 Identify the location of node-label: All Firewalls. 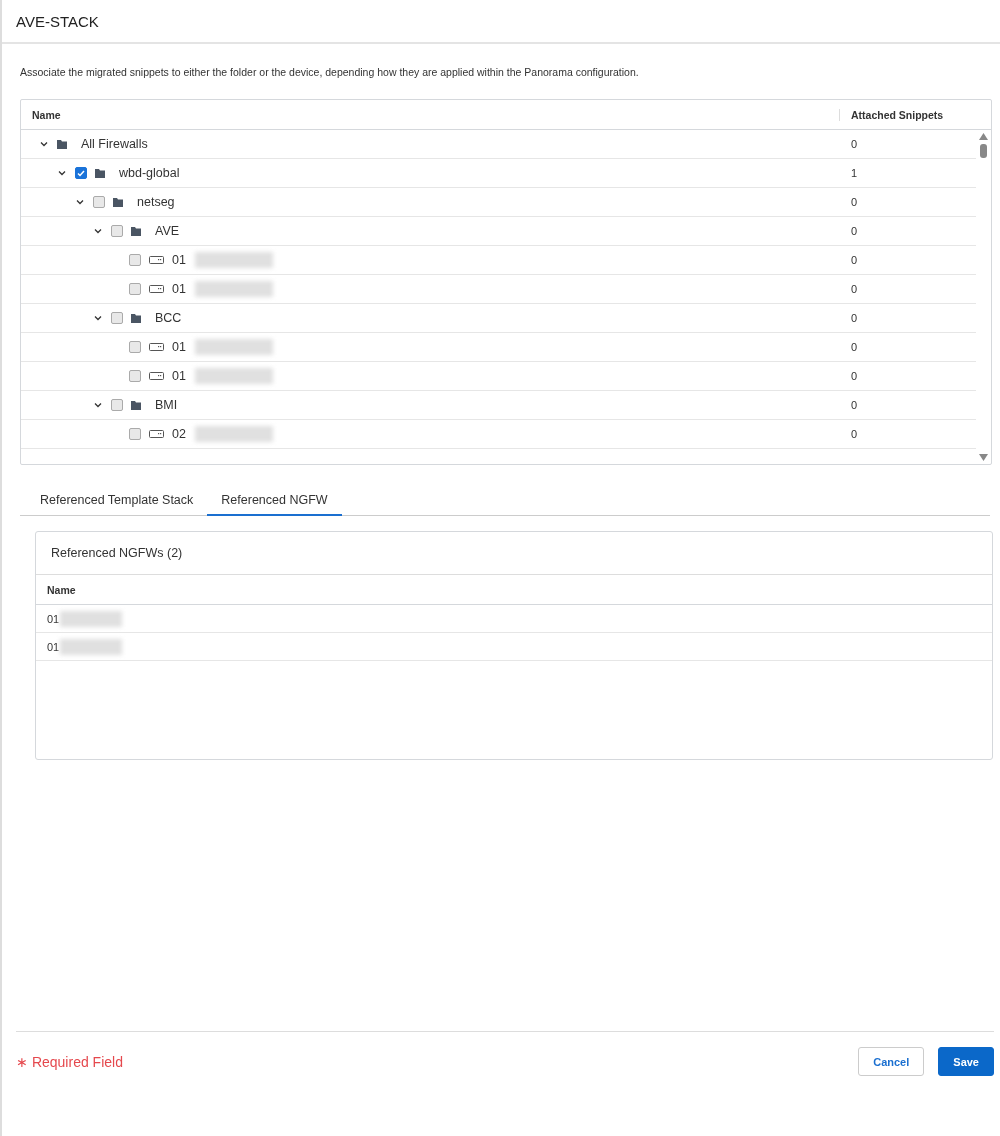
(114, 144).